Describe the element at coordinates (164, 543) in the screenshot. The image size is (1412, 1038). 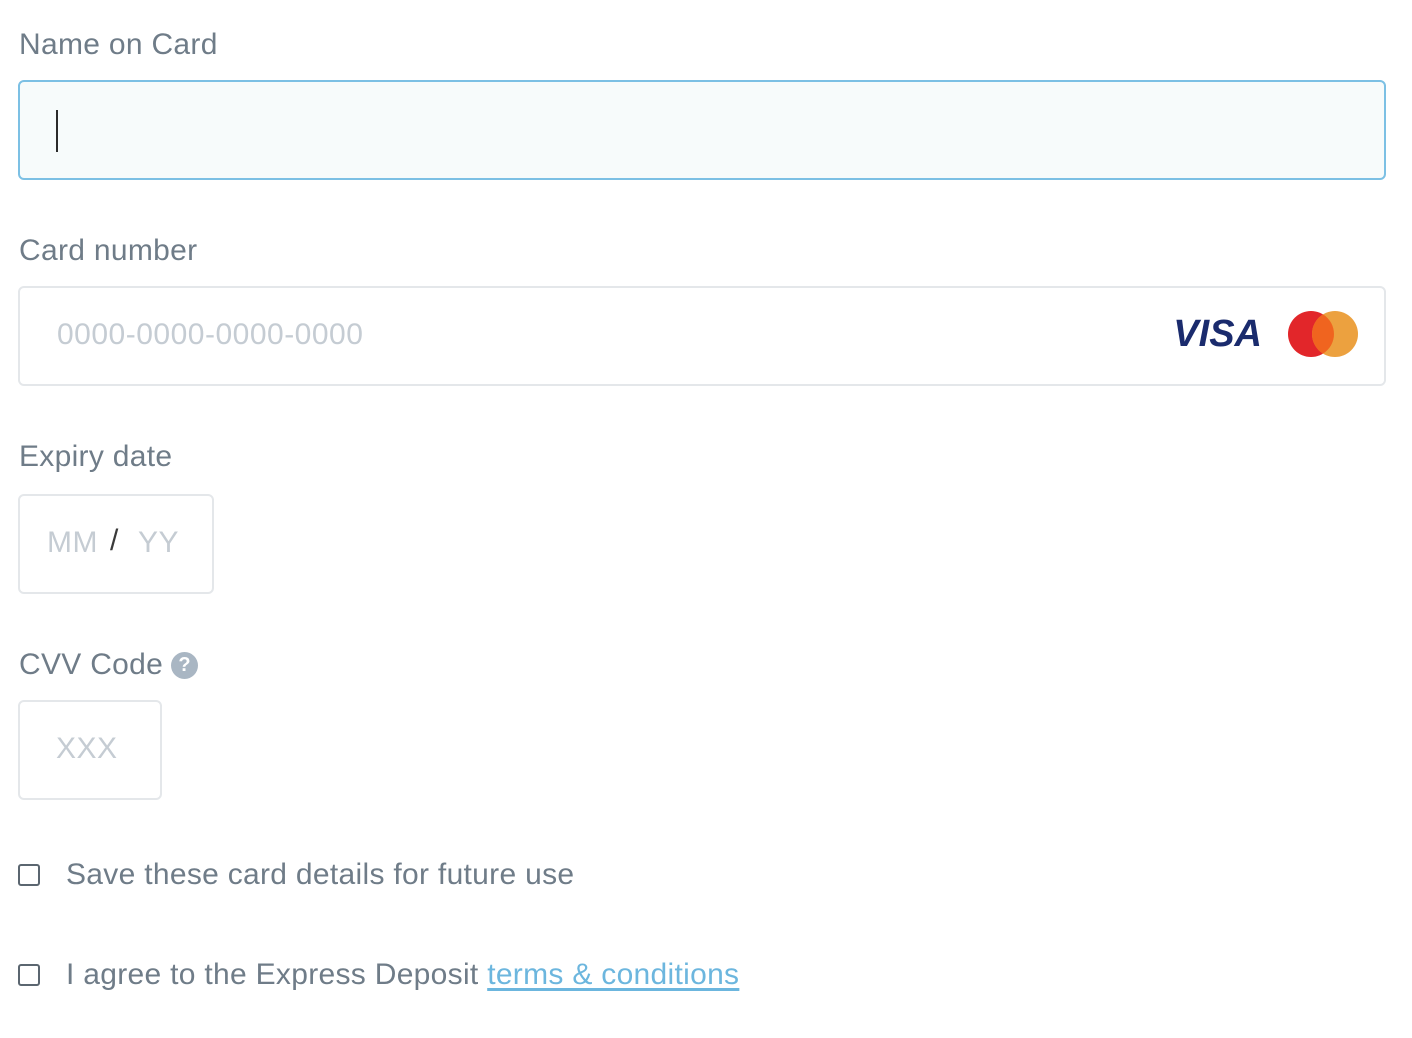
I see `expiry-year-input` at that location.